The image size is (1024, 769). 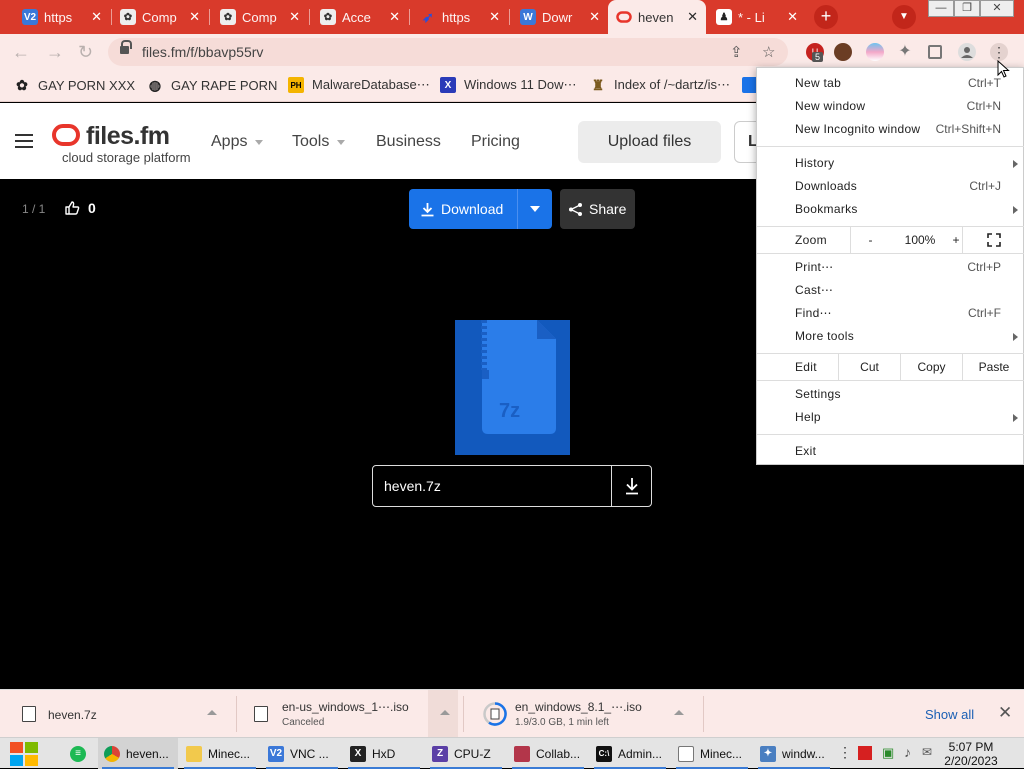 What do you see at coordinates (657, 17) in the screenshot?
I see `tab-active: heven ✕` at bounding box center [657, 17].